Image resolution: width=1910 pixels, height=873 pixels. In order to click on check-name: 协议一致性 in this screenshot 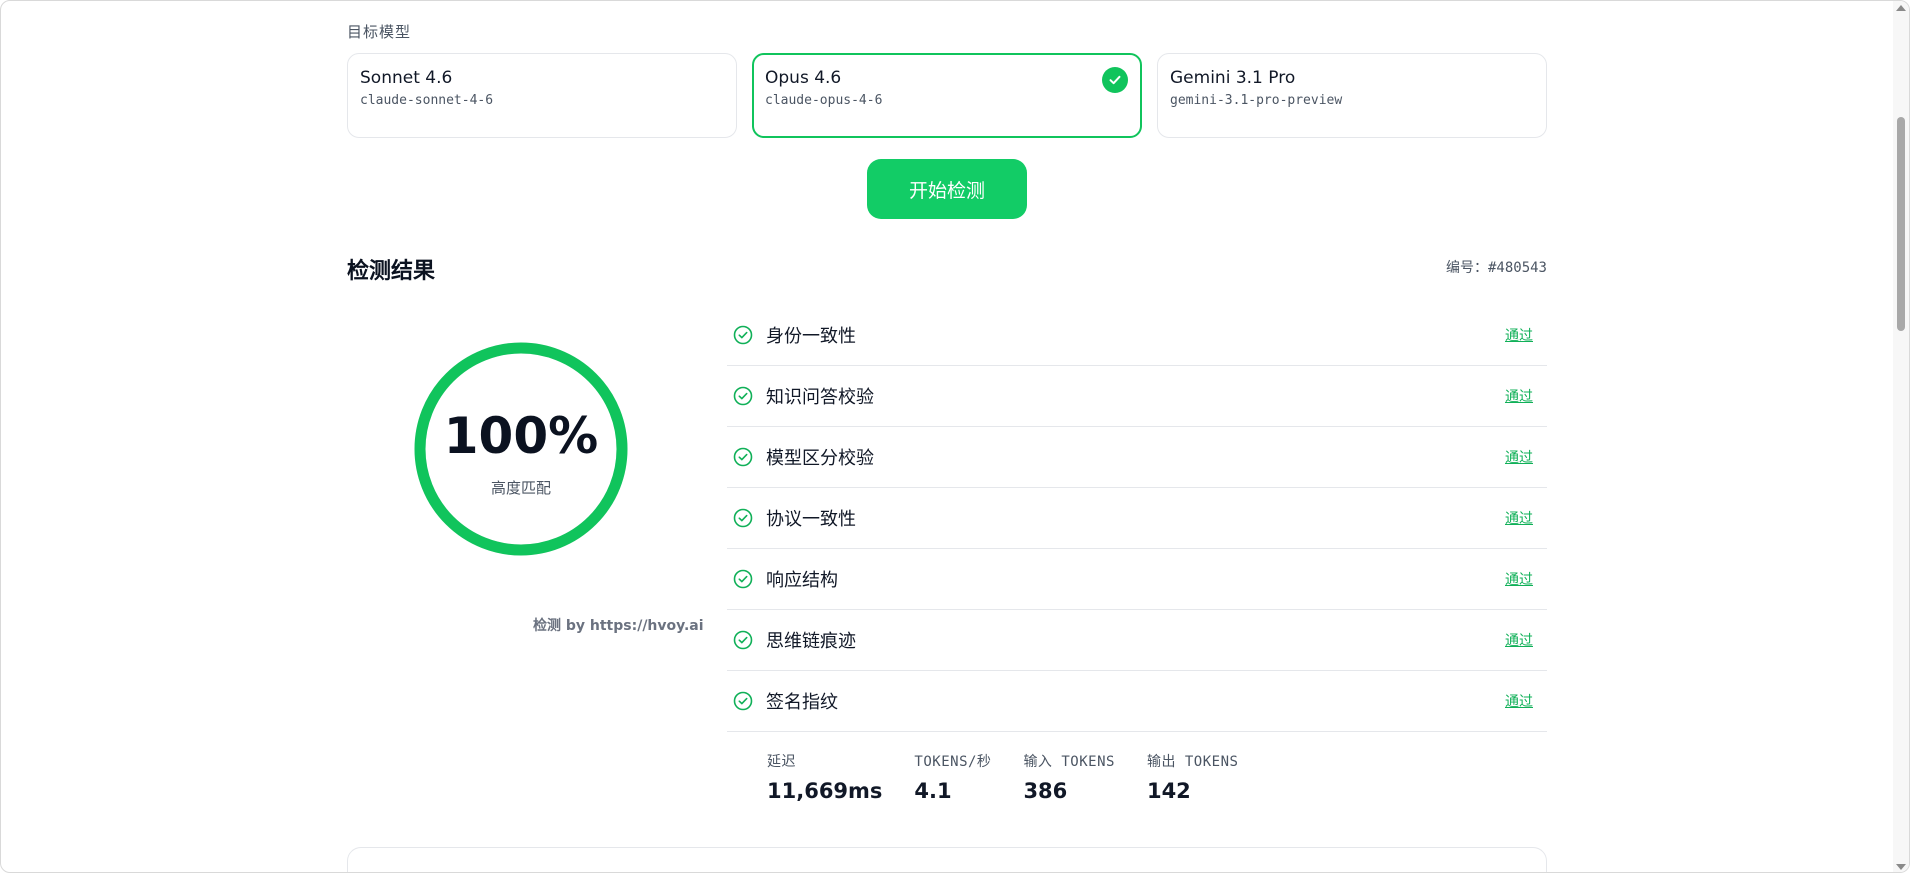, I will do `click(811, 519)`.